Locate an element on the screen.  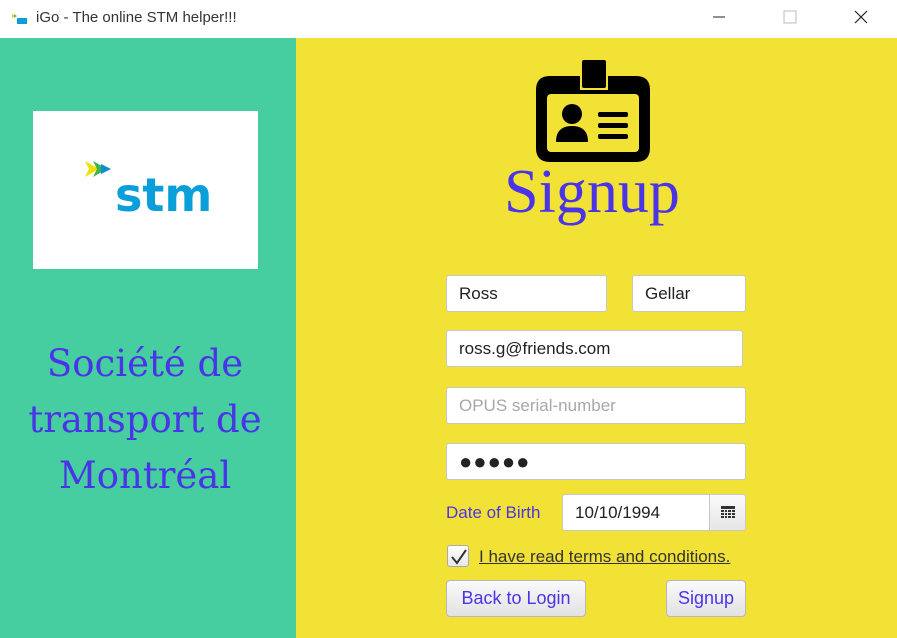
last-name-field is located at coordinates (689, 293).